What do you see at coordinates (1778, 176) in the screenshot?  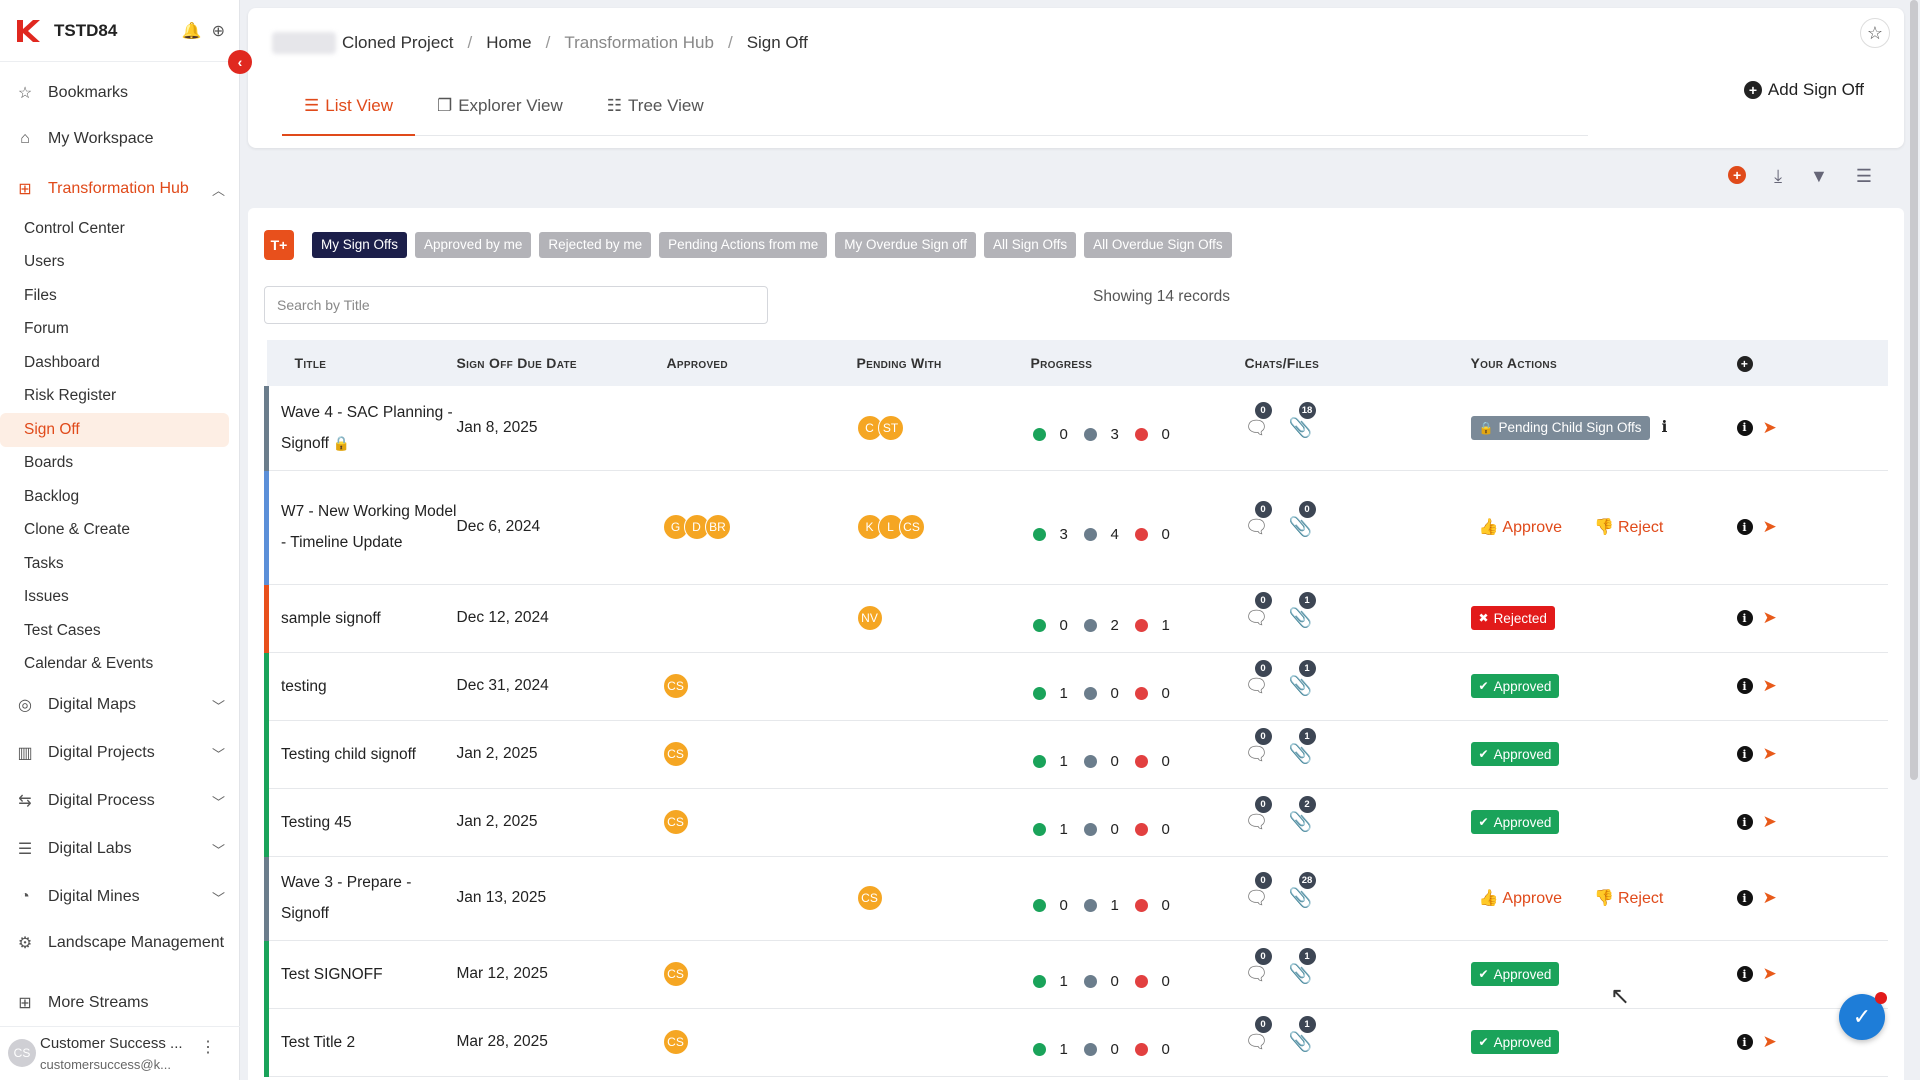 I see `download-icon: ⤓` at bounding box center [1778, 176].